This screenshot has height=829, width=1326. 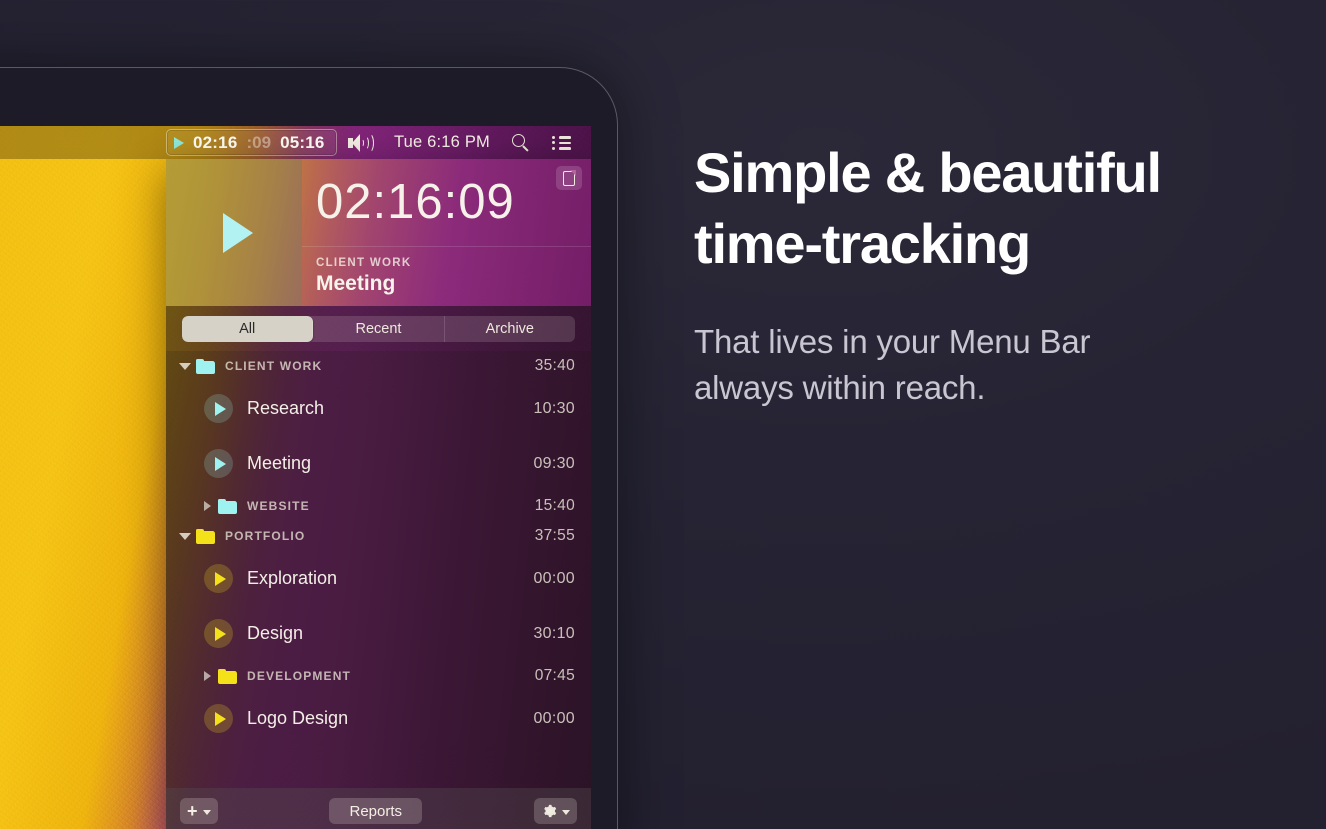 What do you see at coordinates (554, 505) in the screenshot?
I see `group-total-time: 15:40` at bounding box center [554, 505].